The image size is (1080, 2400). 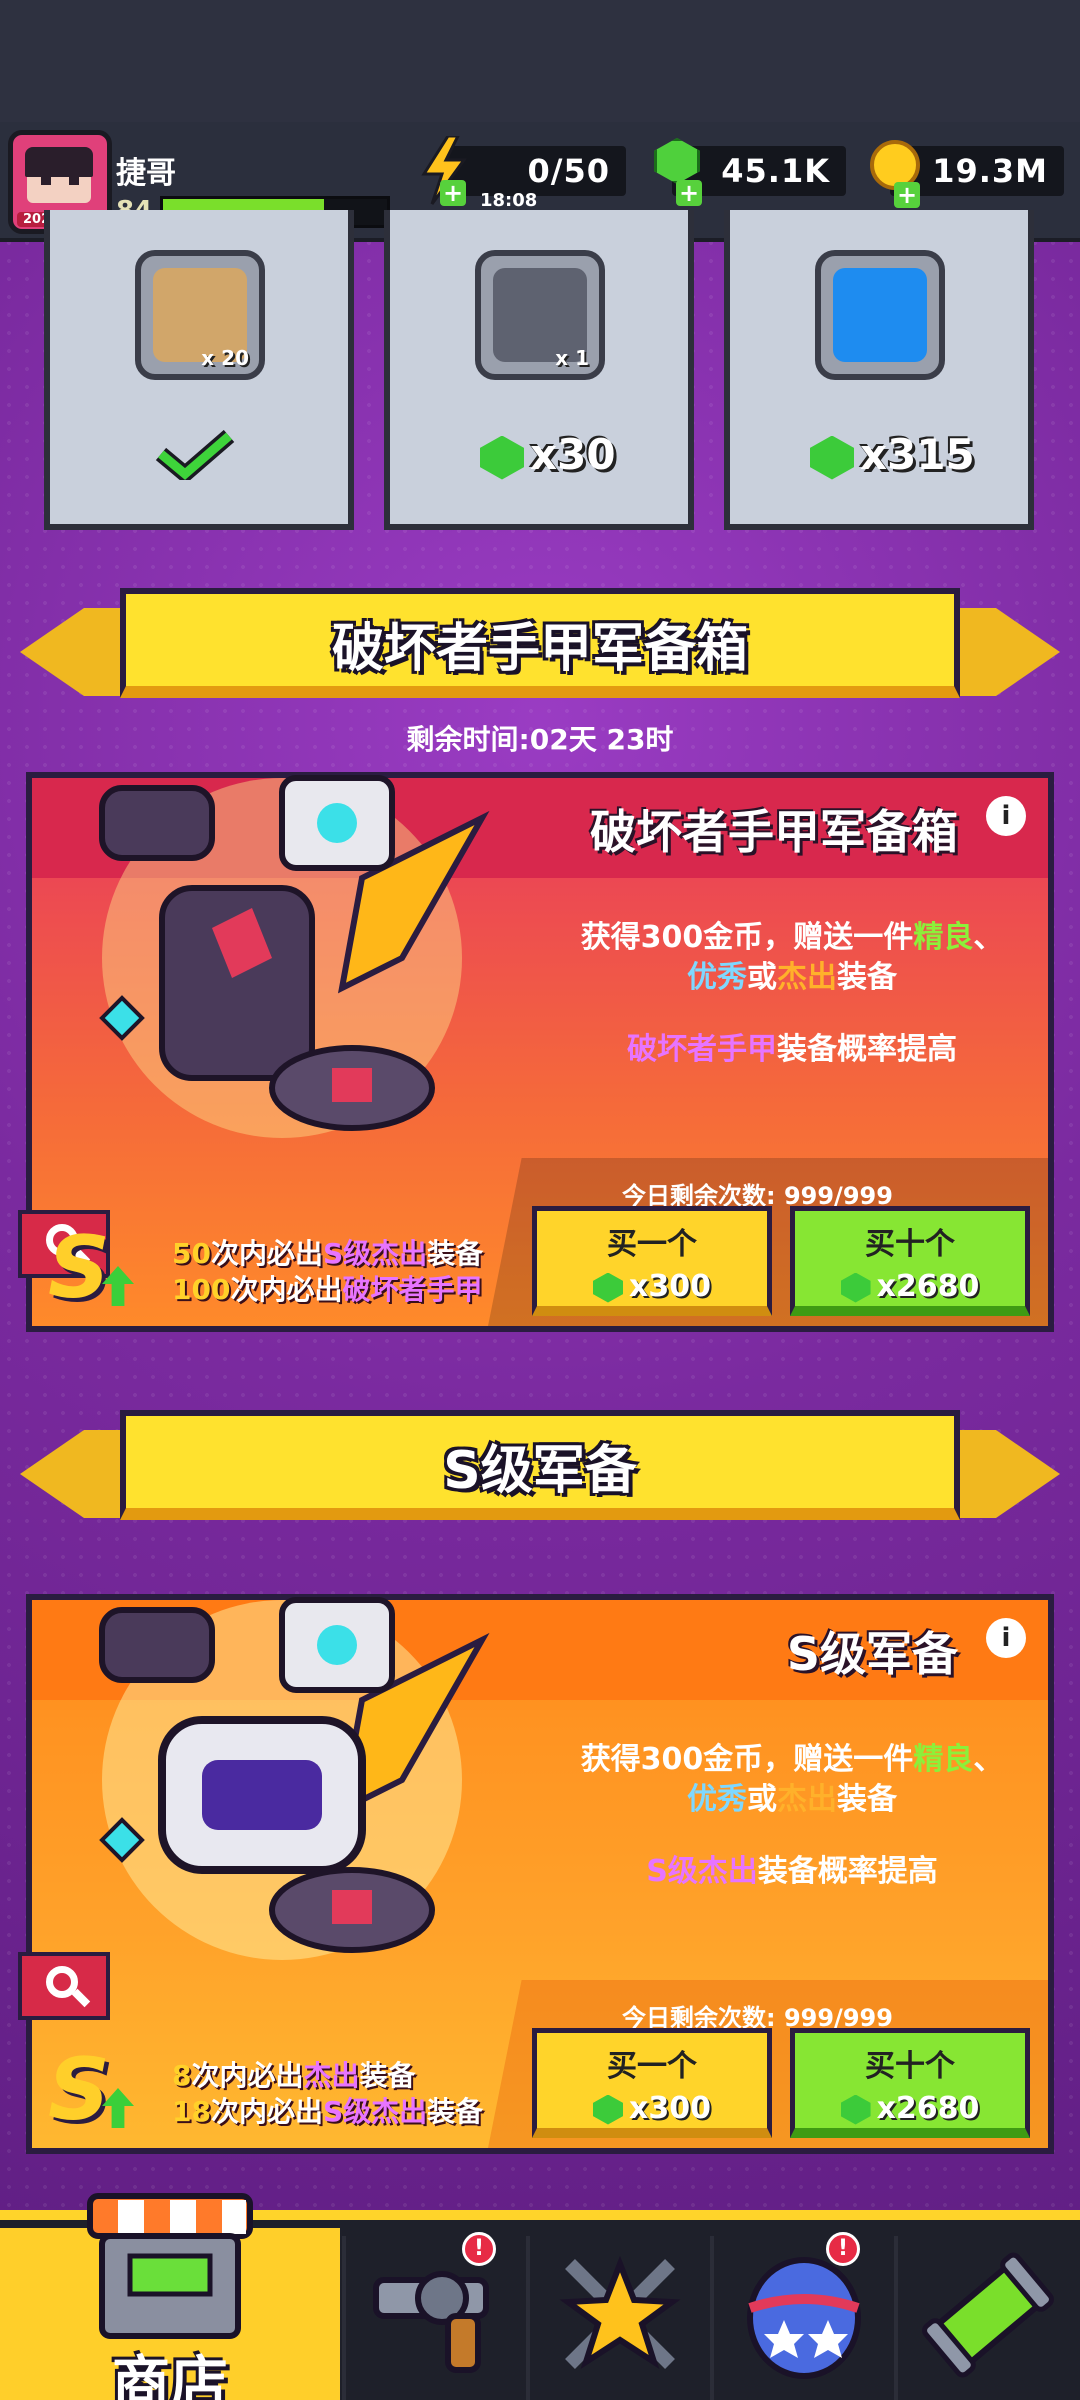 I want to click on reward-card-claimed: x 20, so click(x=199, y=370).